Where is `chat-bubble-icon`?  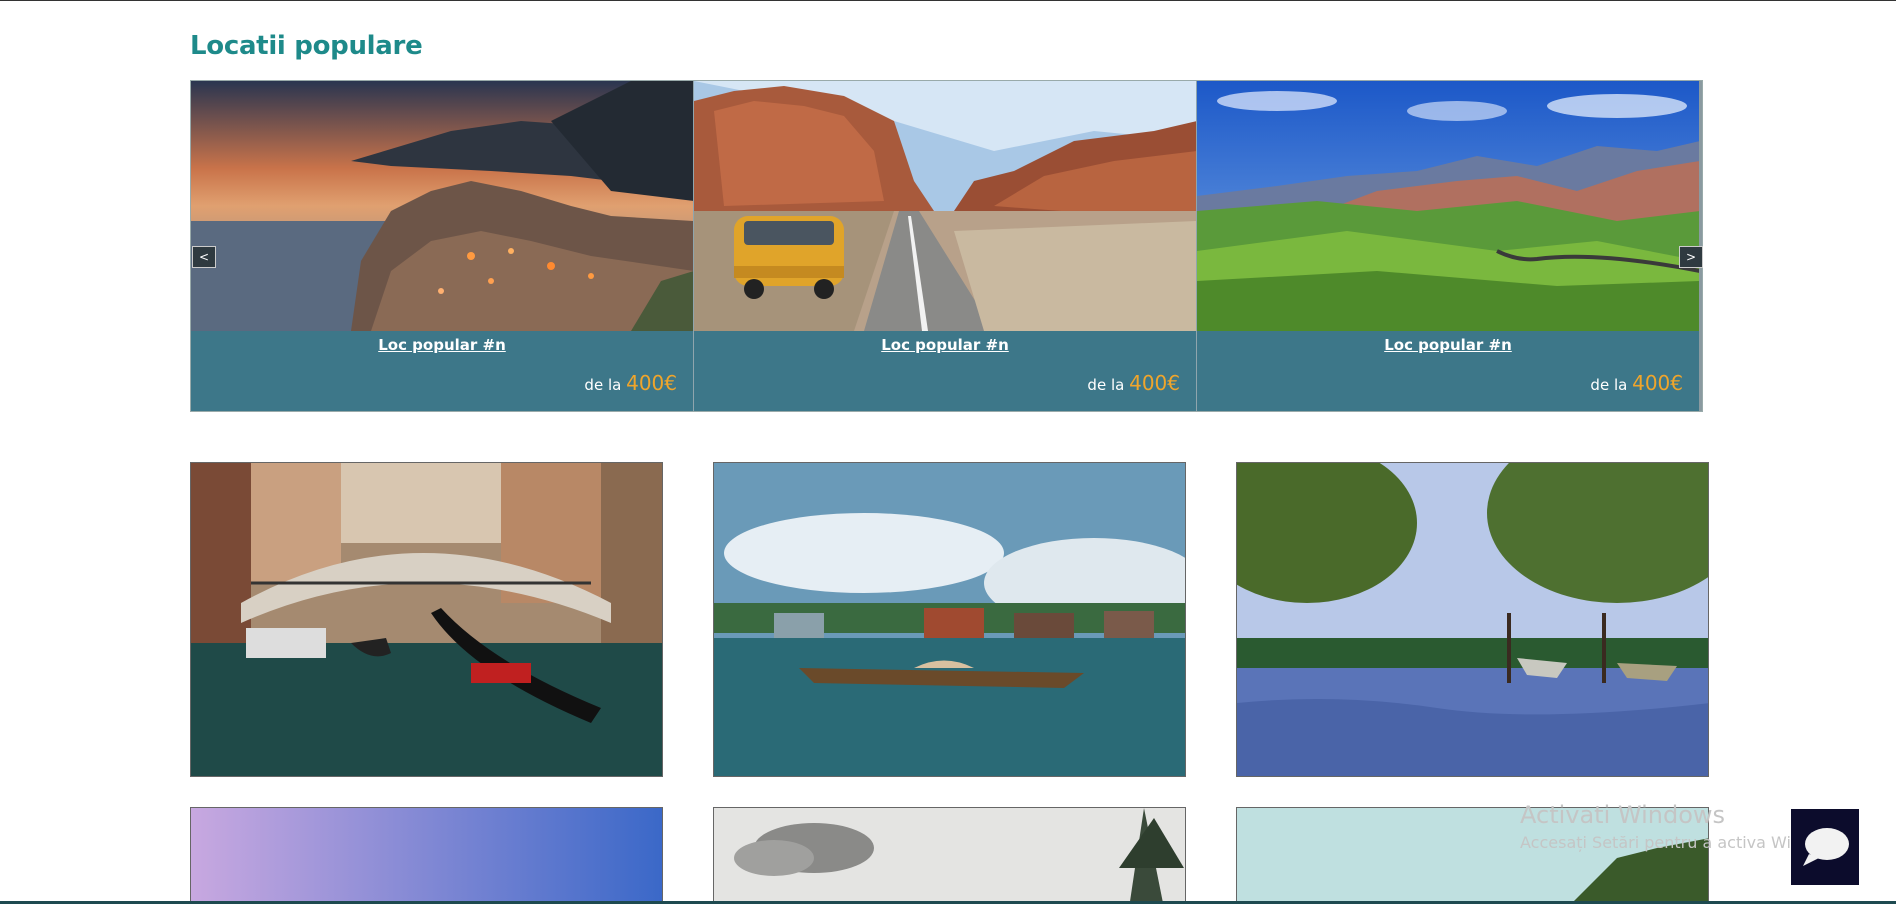
chat-bubble-icon is located at coordinates (1826, 847).